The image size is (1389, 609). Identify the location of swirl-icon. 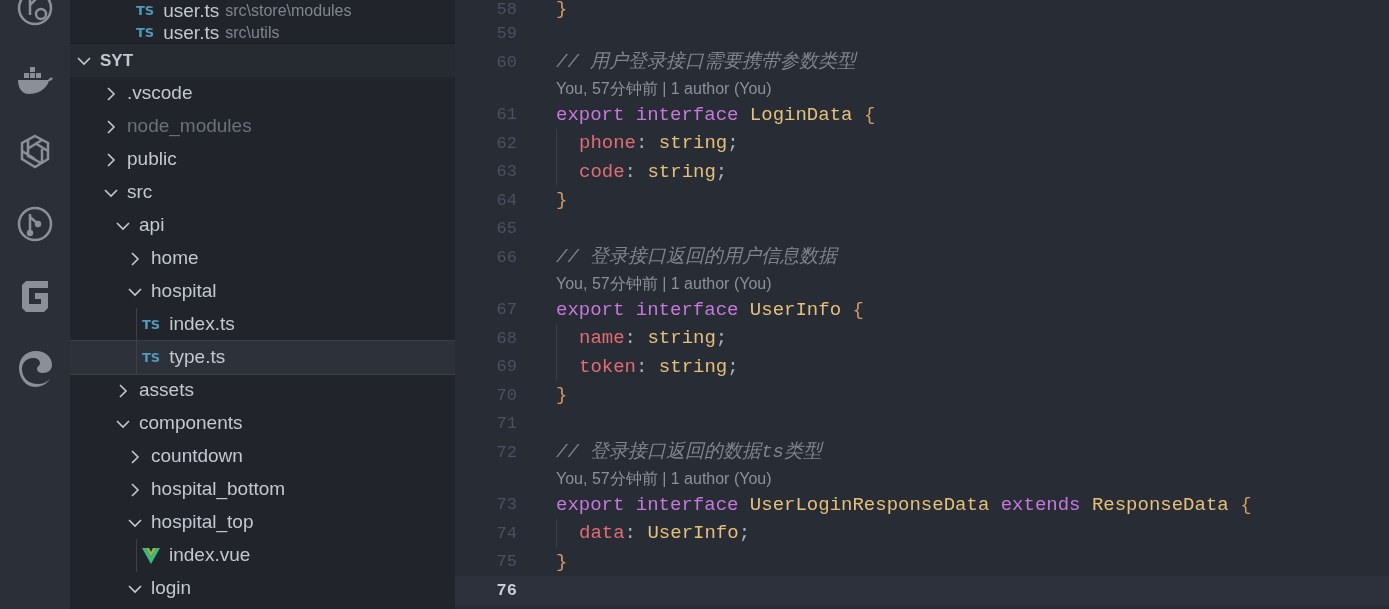
(35, 368).